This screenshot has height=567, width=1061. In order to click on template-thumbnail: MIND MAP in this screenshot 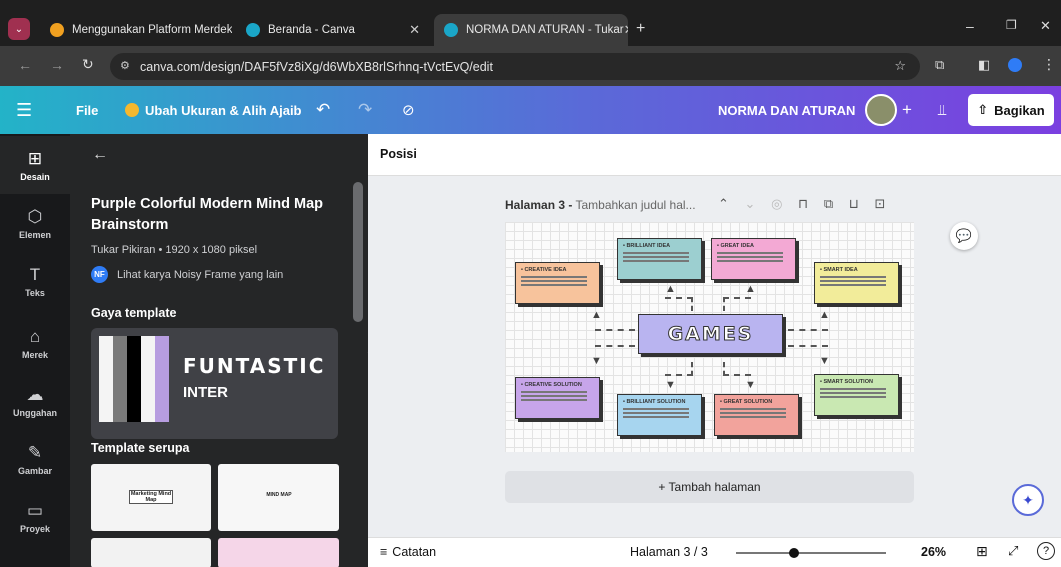, I will do `click(278, 497)`.